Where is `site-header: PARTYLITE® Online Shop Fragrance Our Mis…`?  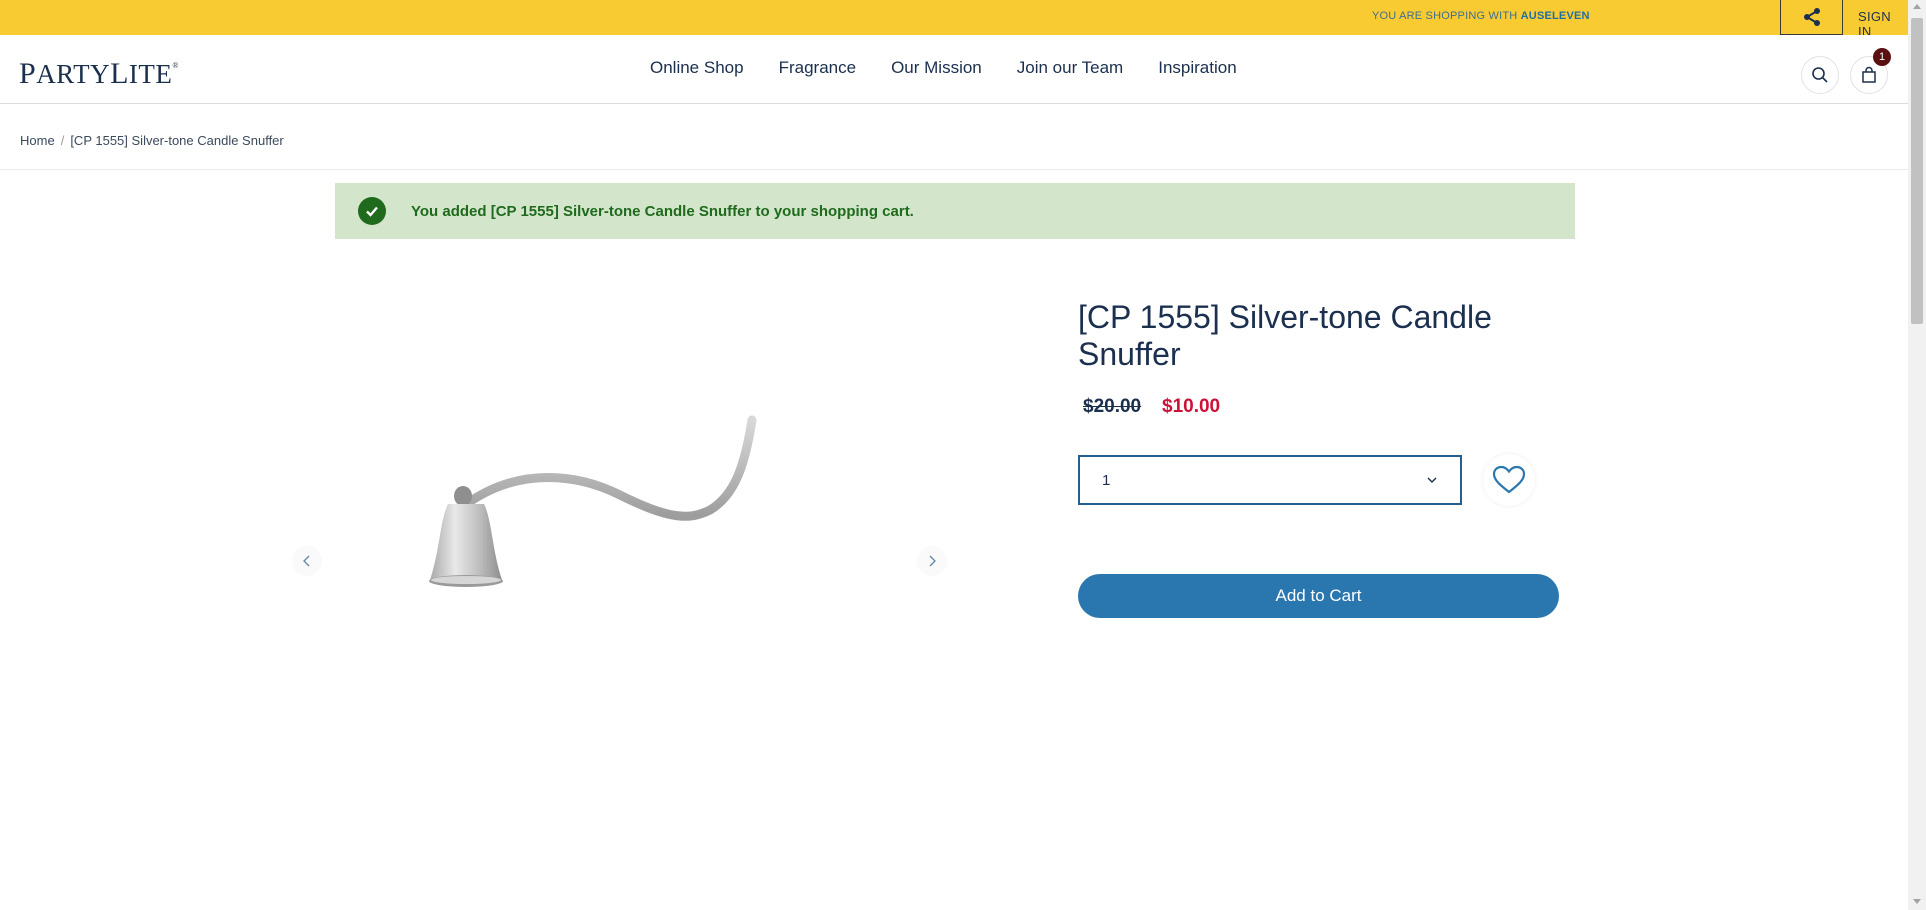
site-header: PARTYLITE® Online Shop Fragrance Our Mis… is located at coordinates (954, 69).